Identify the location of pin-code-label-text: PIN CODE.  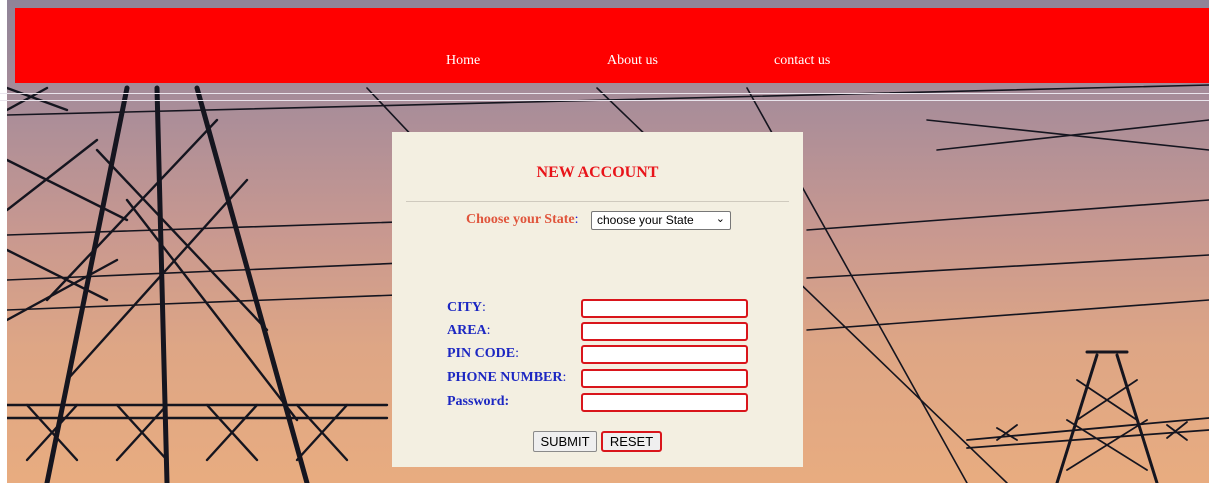
(481, 353).